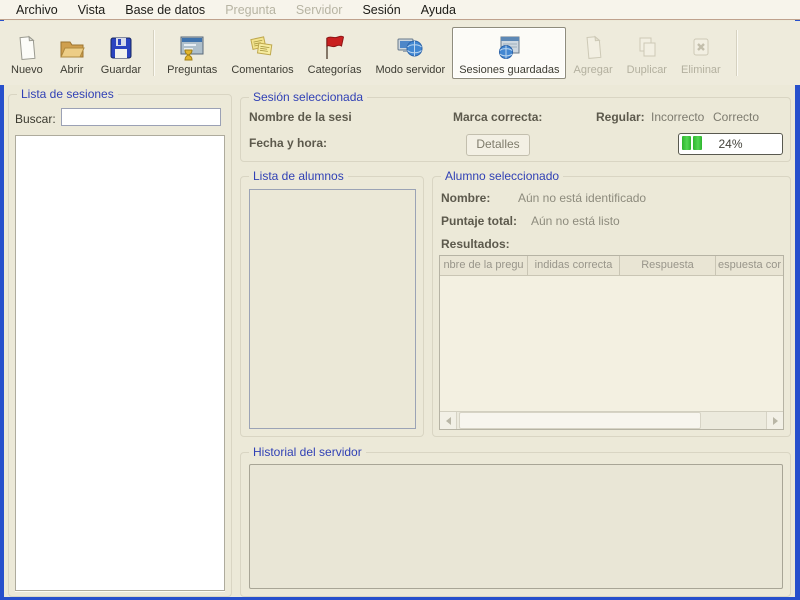 This screenshot has height=600, width=800. What do you see at coordinates (334, 47) in the screenshot?
I see `categories-flag-icon` at bounding box center [334, 47].